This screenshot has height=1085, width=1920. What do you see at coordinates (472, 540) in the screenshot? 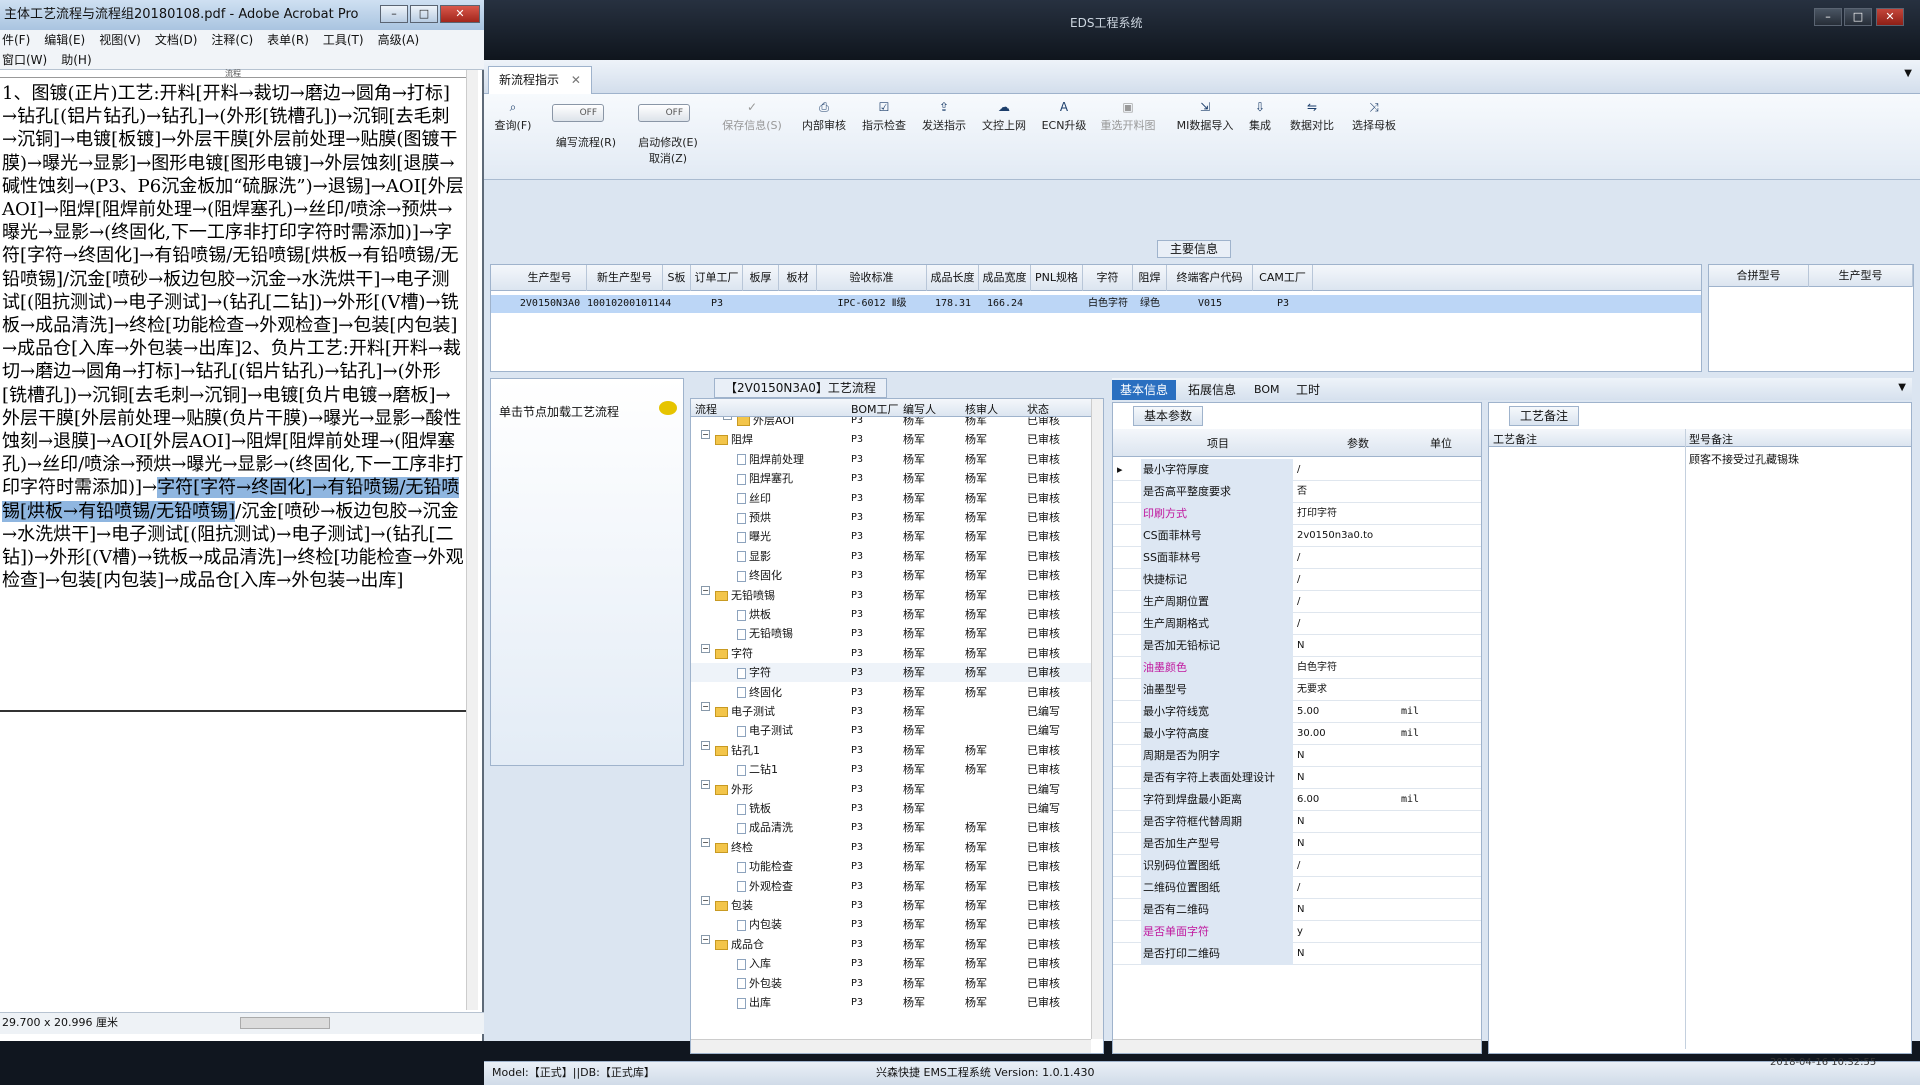
I see `pdf-vertical-scrollbar` at bounding box center [472, 540].